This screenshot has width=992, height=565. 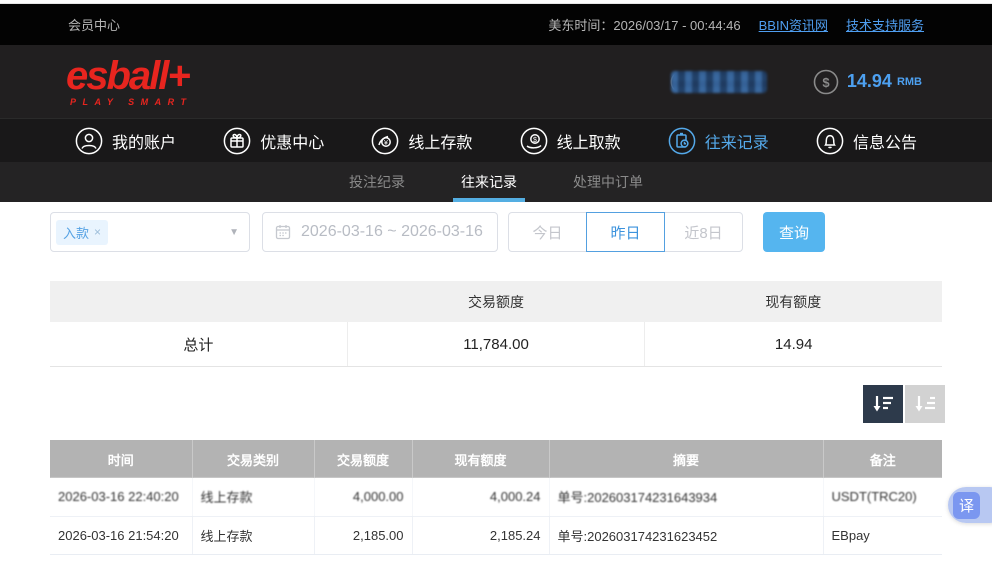 I want to click on bbin-news-link: BBIN资讯网, so click(x=793, y=24).